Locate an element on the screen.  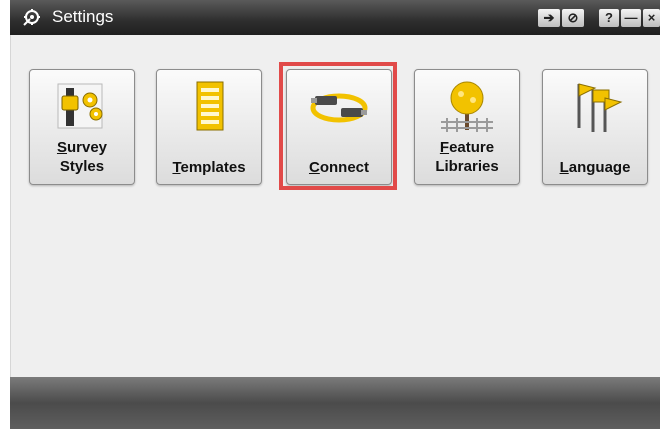
templates-icon is located at coordinates (210, 106).